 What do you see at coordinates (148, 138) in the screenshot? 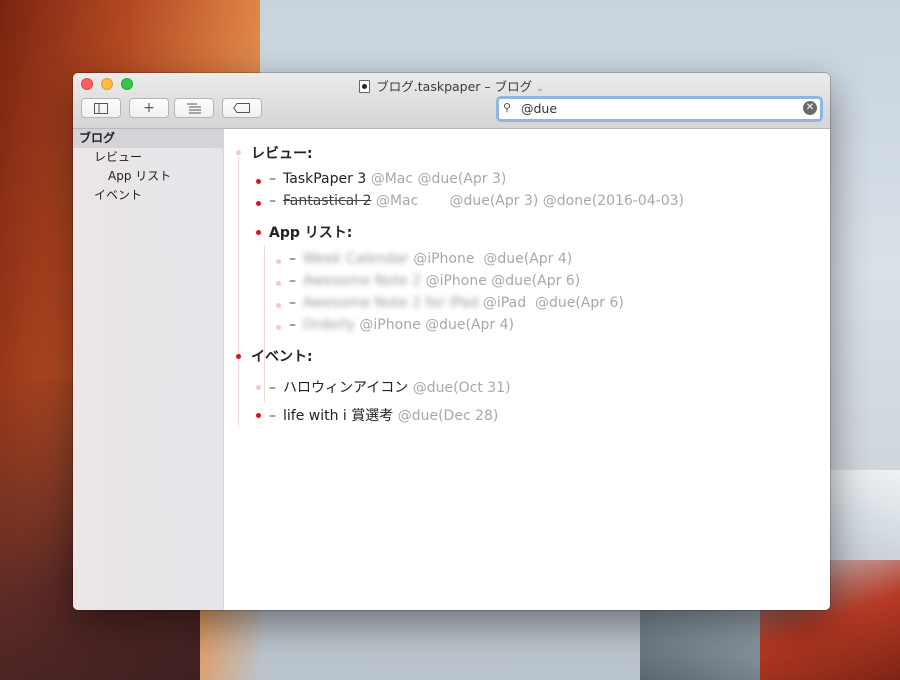
I see `sidebar-item-blog: ブログ` at bounding box center [148, 138].